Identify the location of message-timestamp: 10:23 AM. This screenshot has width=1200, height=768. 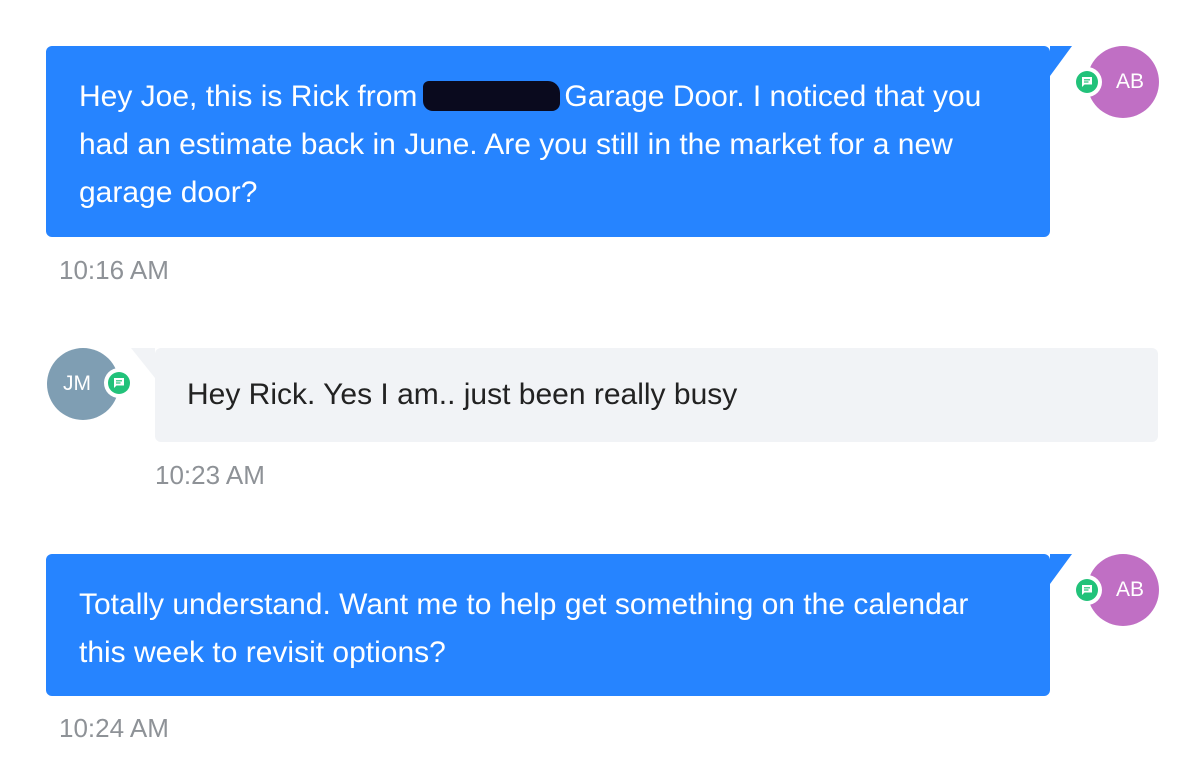
(210, 475).